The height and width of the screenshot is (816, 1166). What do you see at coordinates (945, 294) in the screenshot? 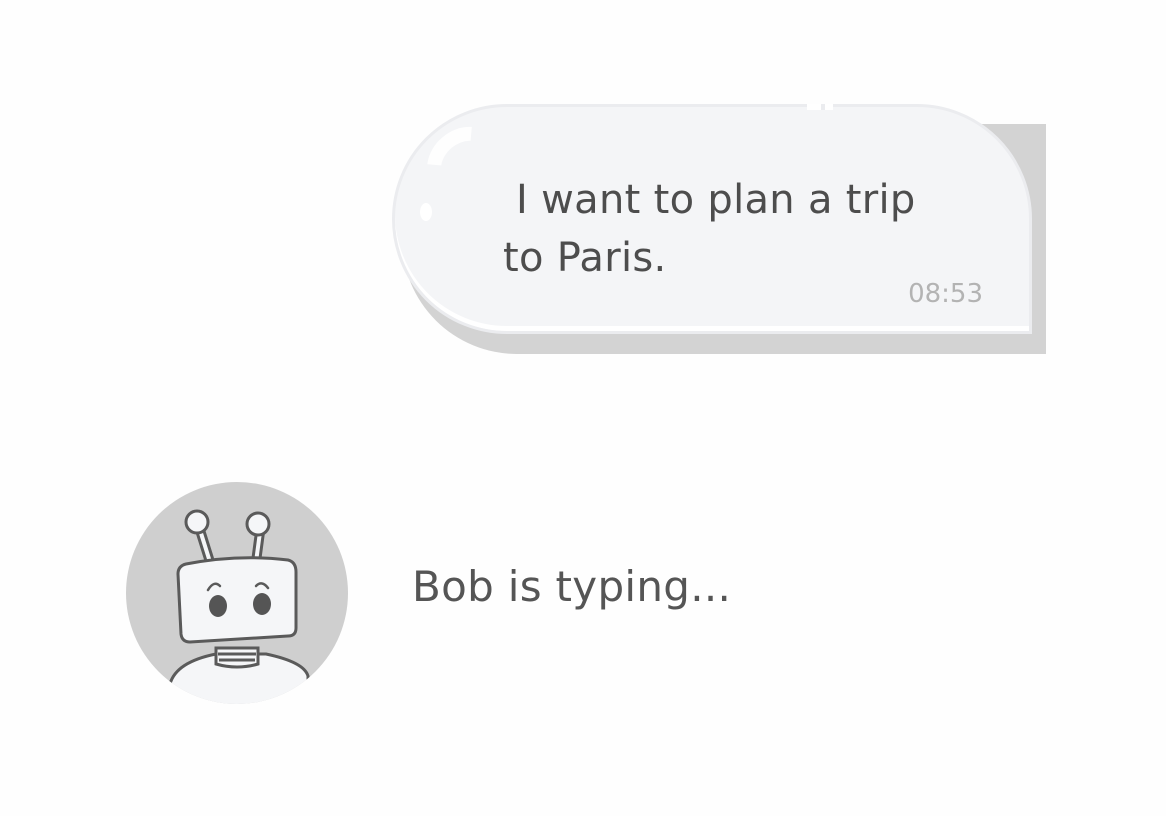
I see `message-timestamp: 08:53` at bounding box center [945, 294].